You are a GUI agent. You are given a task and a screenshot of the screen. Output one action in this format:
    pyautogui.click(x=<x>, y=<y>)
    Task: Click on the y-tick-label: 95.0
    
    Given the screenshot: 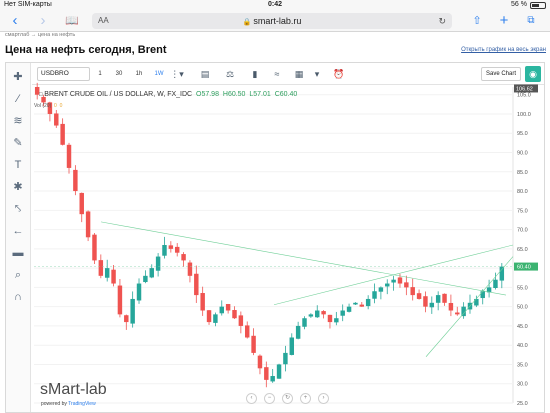 What is the action you would take?
    pyautogui.click(x=522, y=134)
    